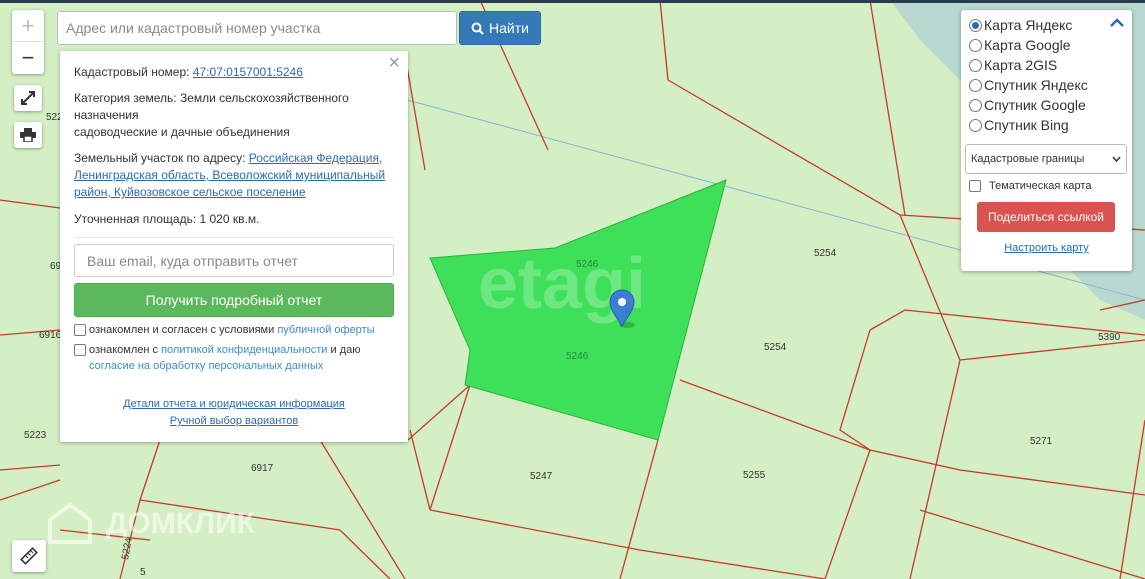 This screenshot has width=1145, height=579. What do you see at coordinates (1046, 248) in the screenshot?
I see `configure-map-link: Настроить карту` at bounding box center [1046, 248].